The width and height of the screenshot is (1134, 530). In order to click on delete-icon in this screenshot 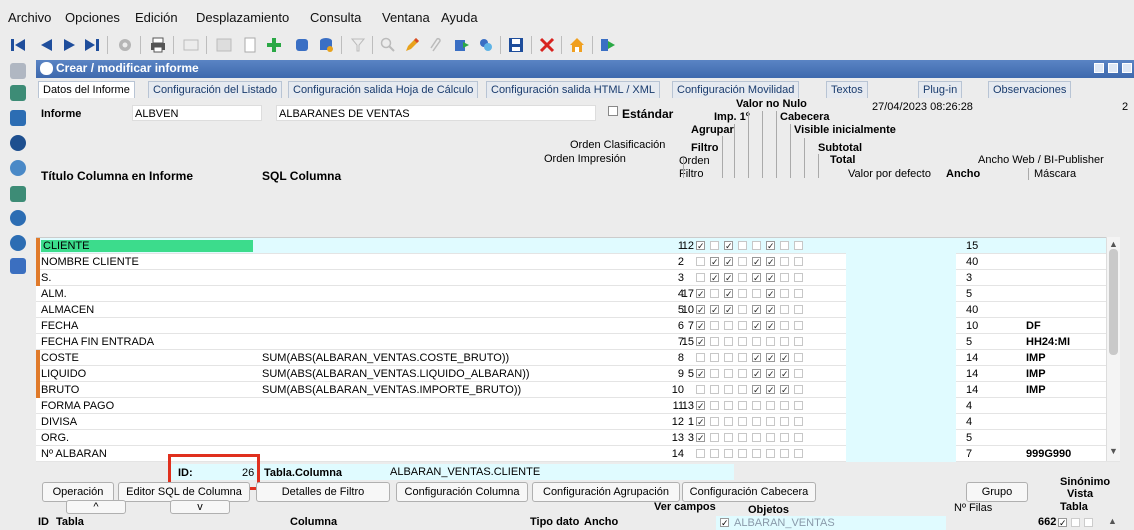, I will do `click(547, 45)`.